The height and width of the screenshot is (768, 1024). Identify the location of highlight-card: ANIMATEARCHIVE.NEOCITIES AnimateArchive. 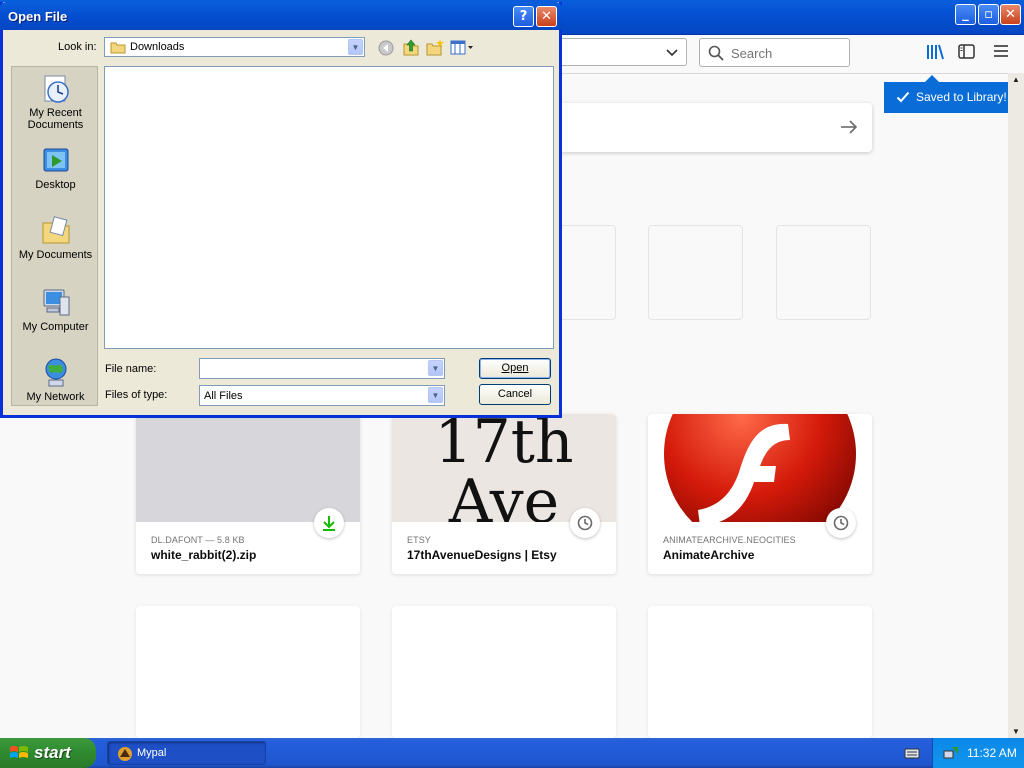
(760, 494).